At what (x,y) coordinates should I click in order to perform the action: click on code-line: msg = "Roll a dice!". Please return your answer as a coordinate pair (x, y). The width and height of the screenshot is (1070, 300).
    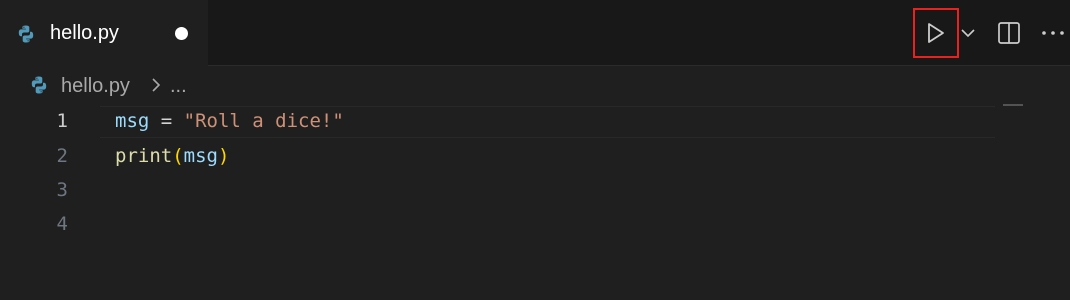
    Looking at the image, I should click on (229, 121).